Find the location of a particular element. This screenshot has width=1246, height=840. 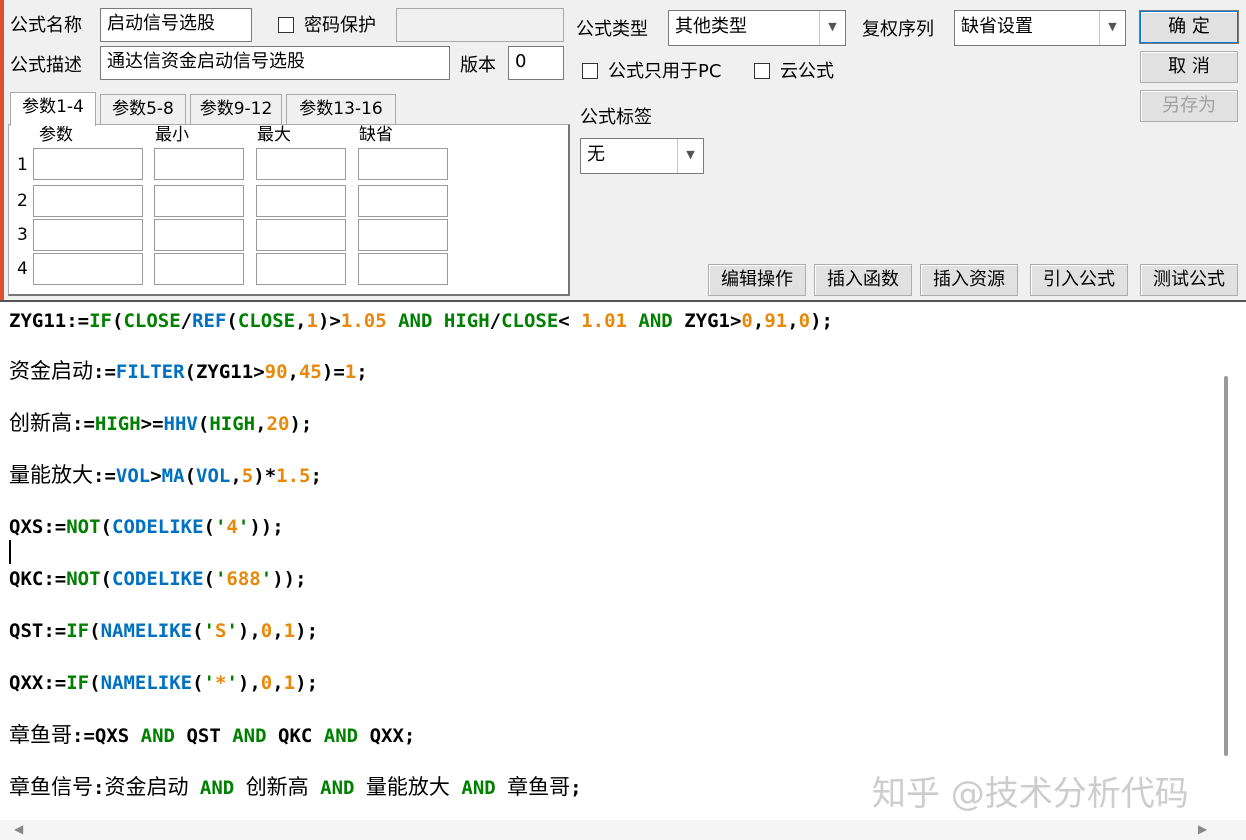

param-header-name: 参数 is located at coordinates (56, 135).